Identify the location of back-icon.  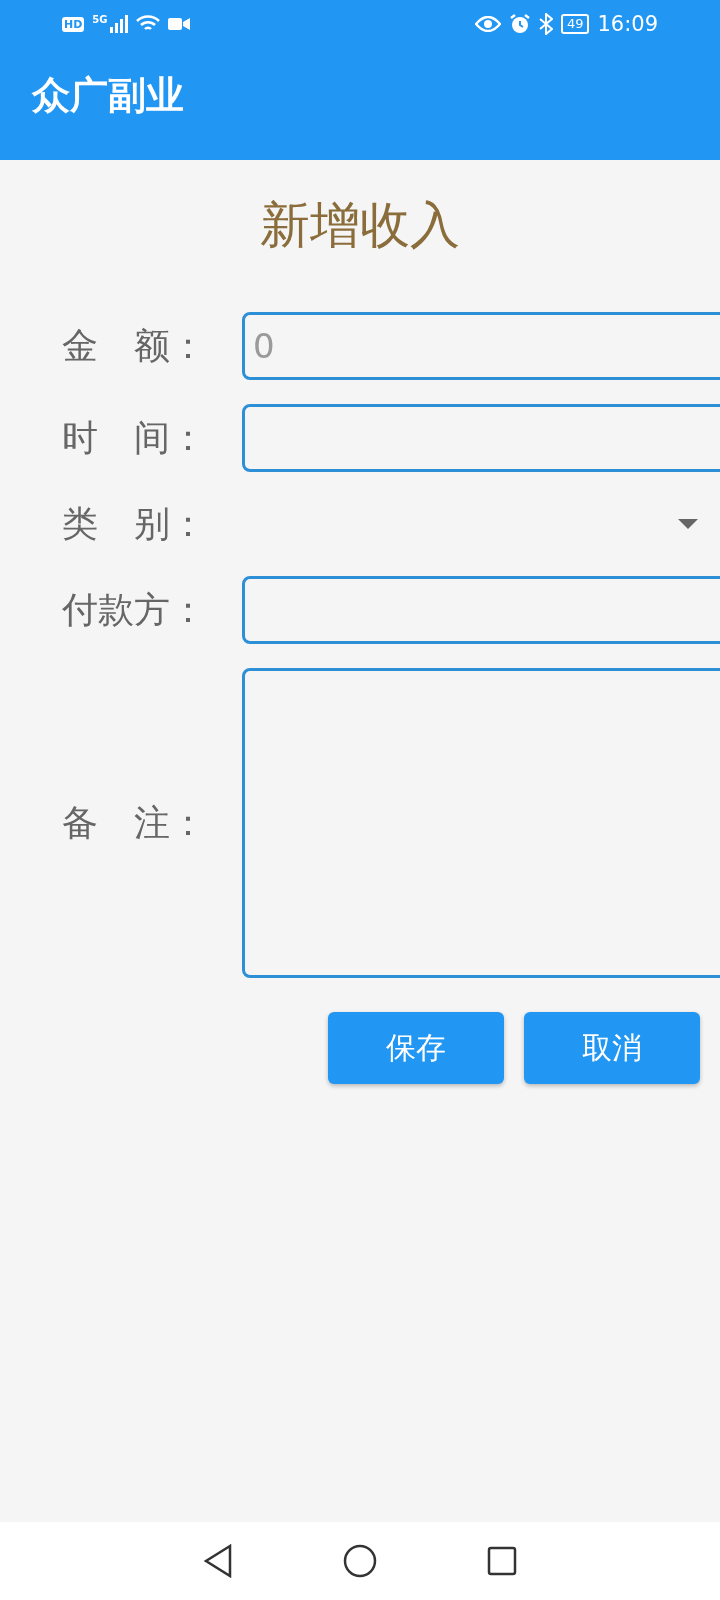
(218, 1561).